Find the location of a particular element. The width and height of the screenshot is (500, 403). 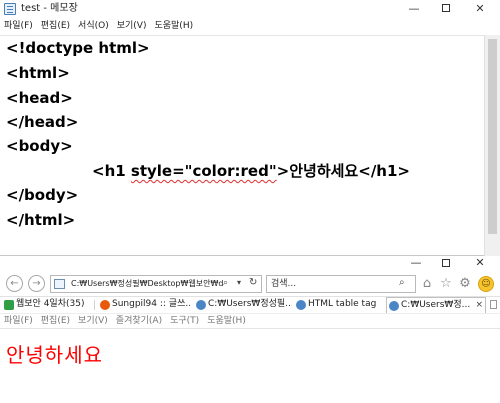

browser-minimize-button: — is located at coordinates (416, 264).